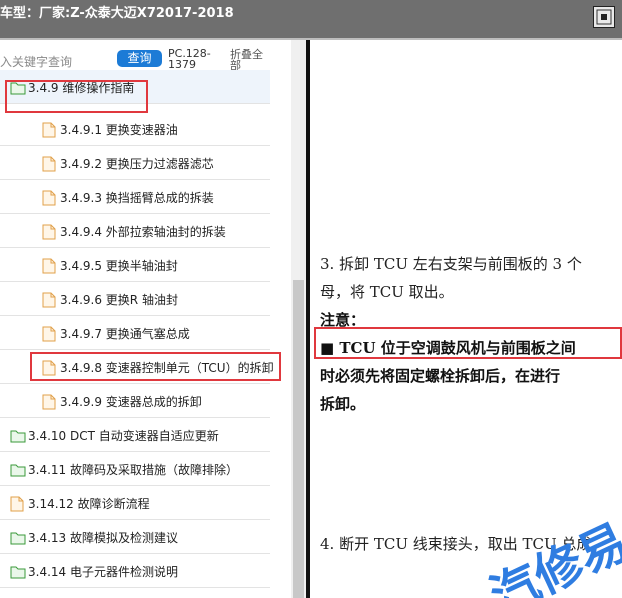 The height and width of the screenshot is (598, 622). I want to click on toc-scrollbar, so click(298, 319).